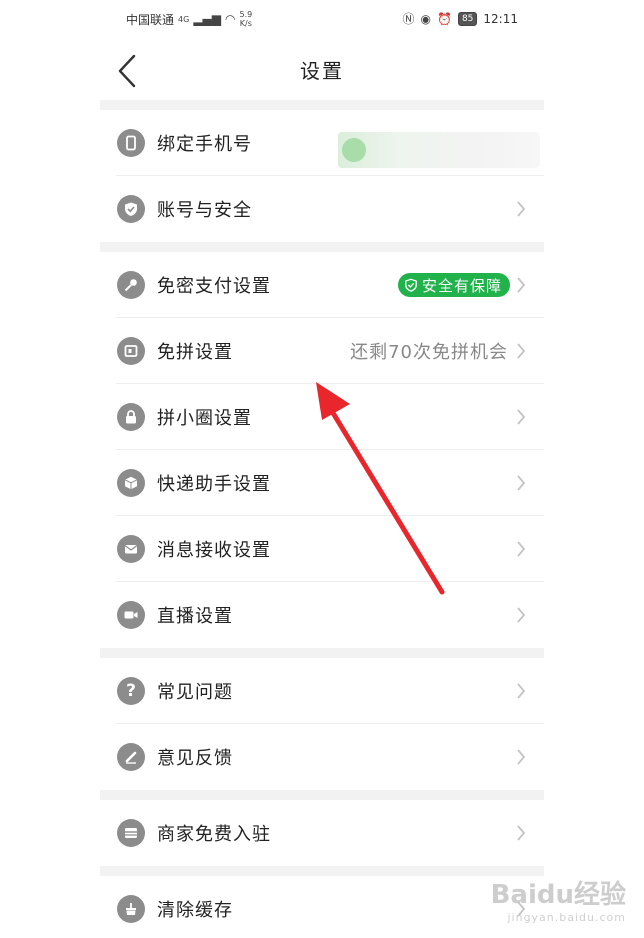  I want to click on settings-item-label: 意见反馈, so click(195, 758).